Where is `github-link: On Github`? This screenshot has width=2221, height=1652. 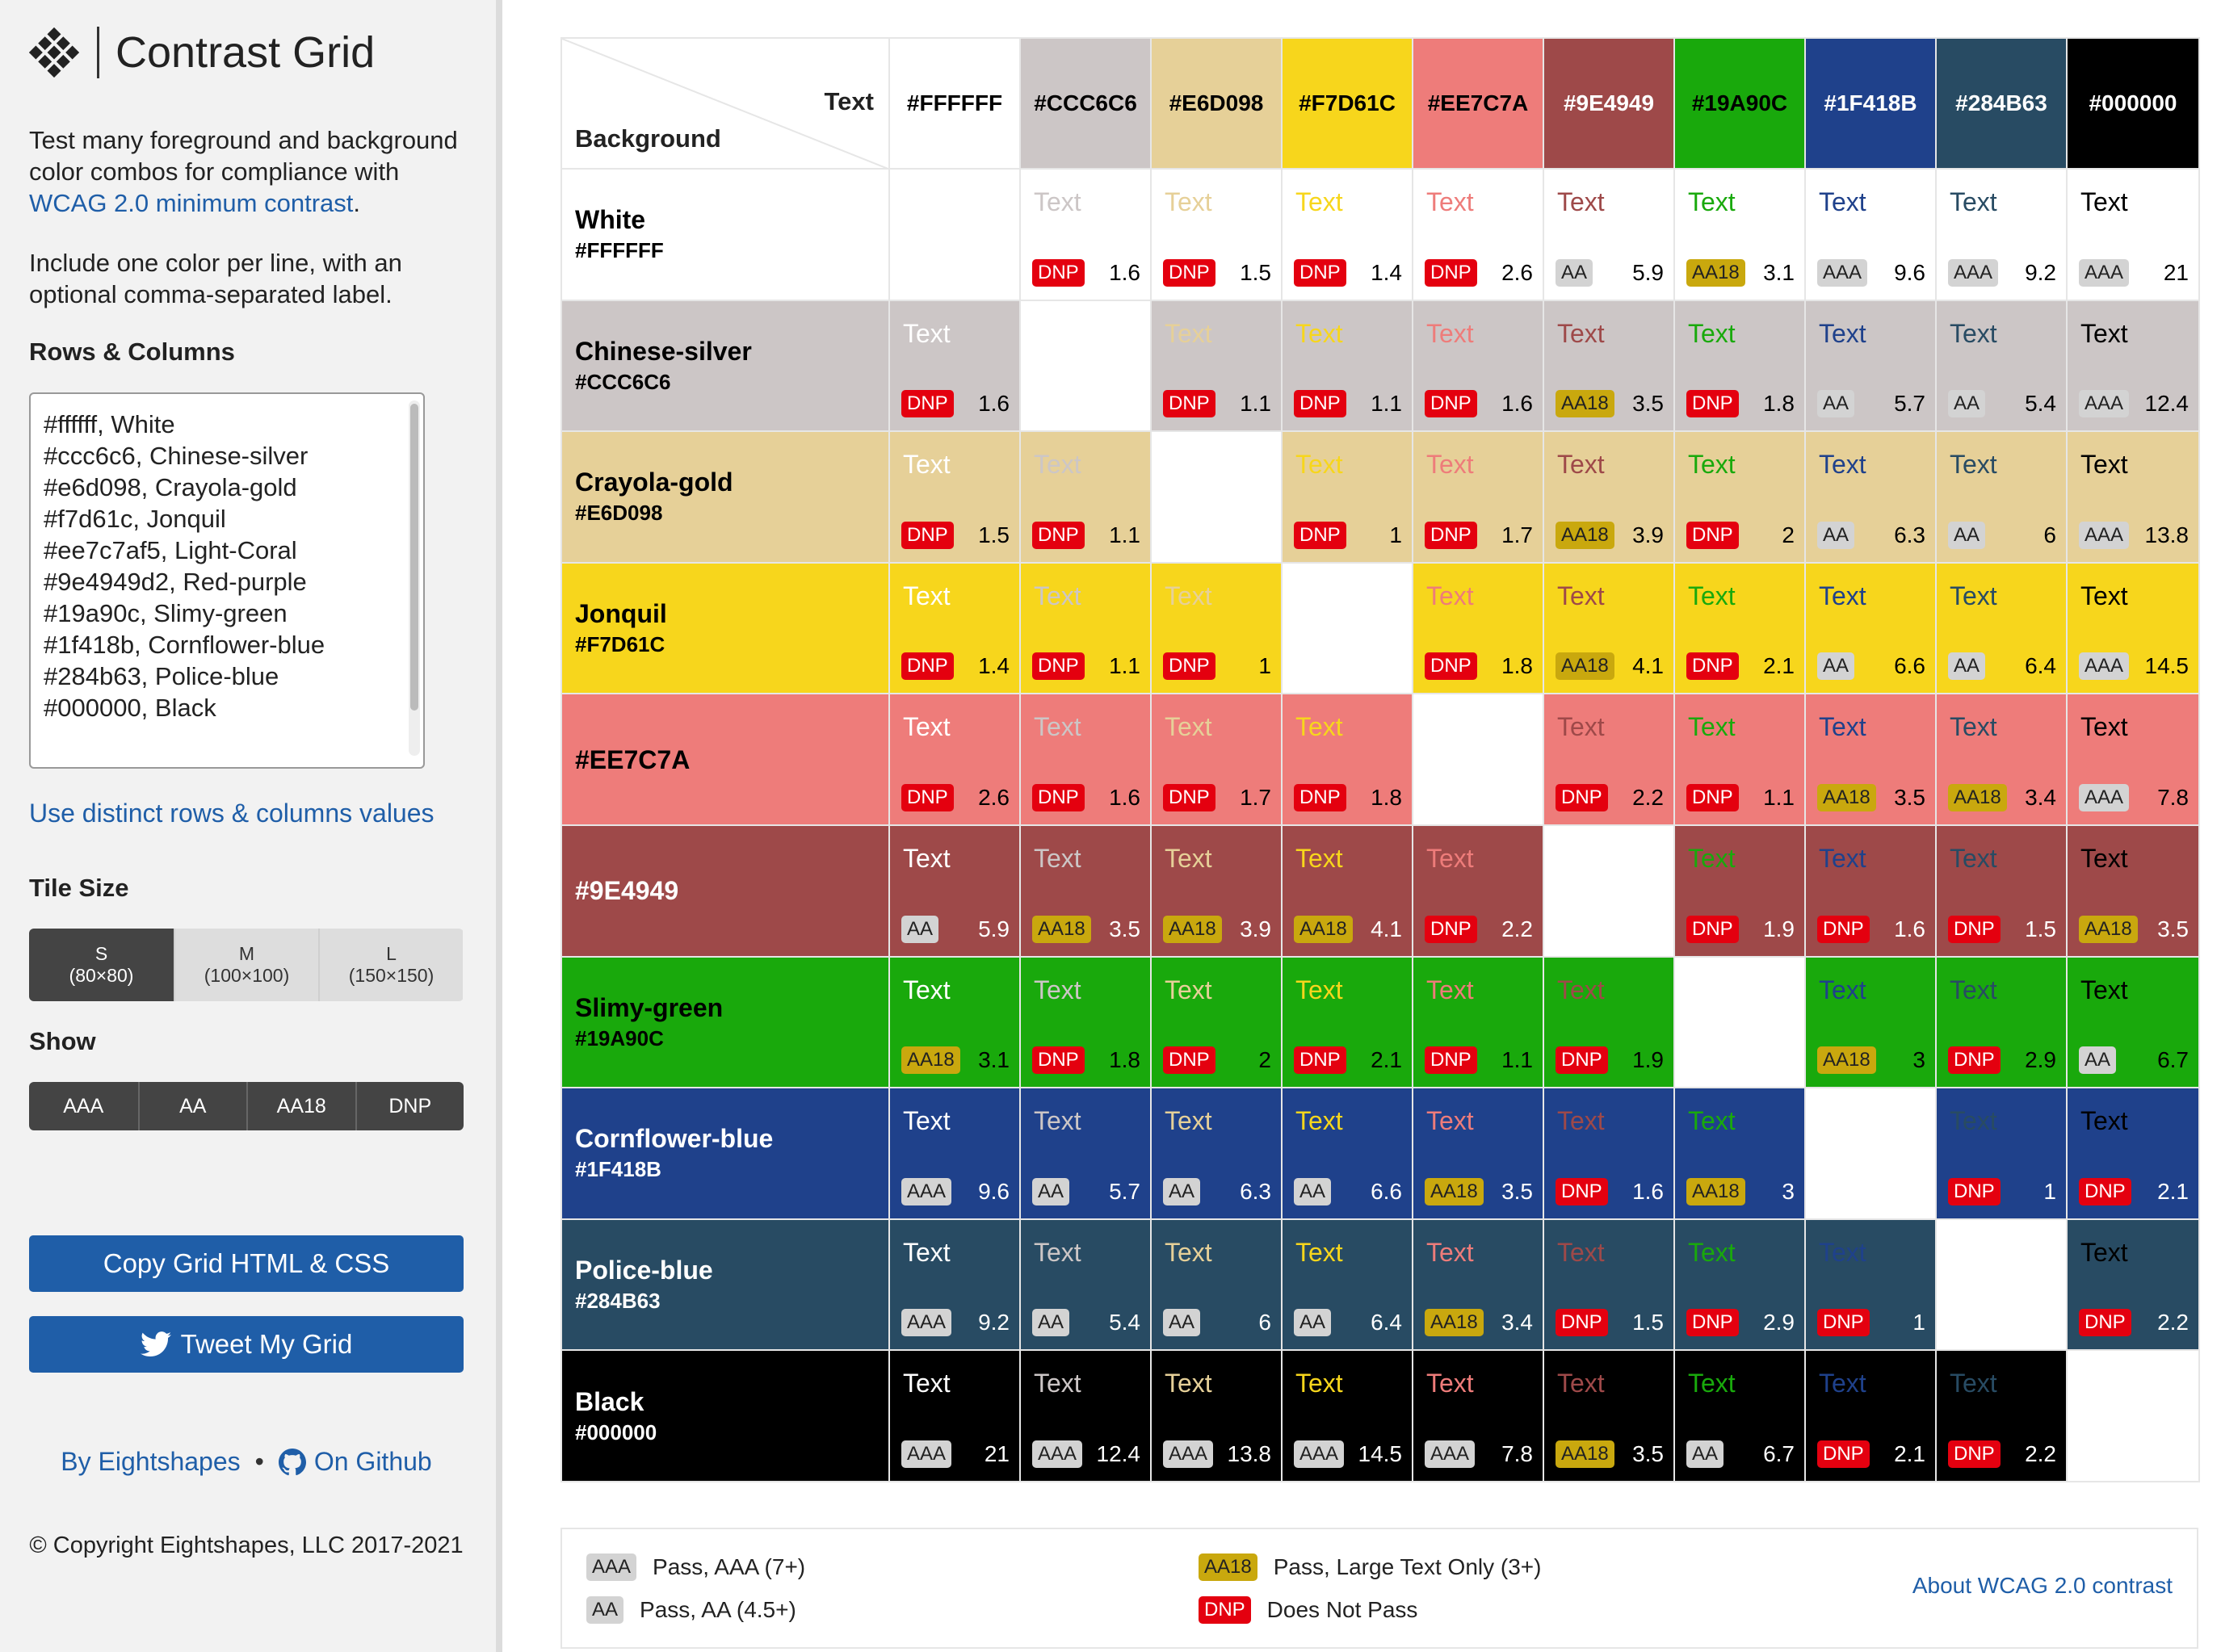
github-link: On Github is located at coordinates (373, 1462).